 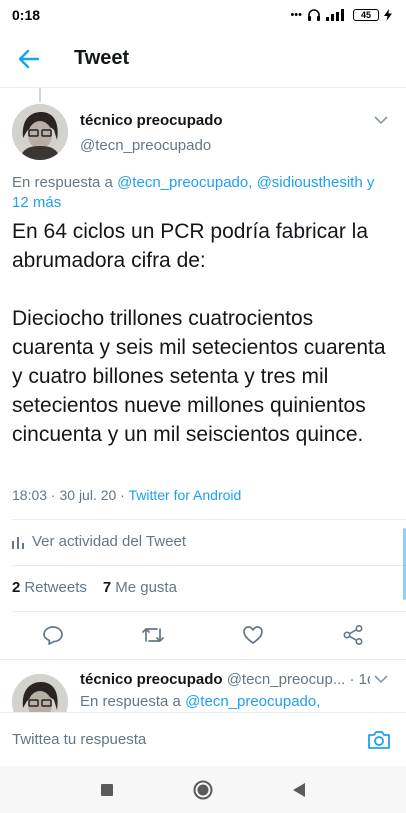 What do you see at coordinates (203, 635) in the screenshot?
I see `tweet-actions` at bounding box center [203, 635].